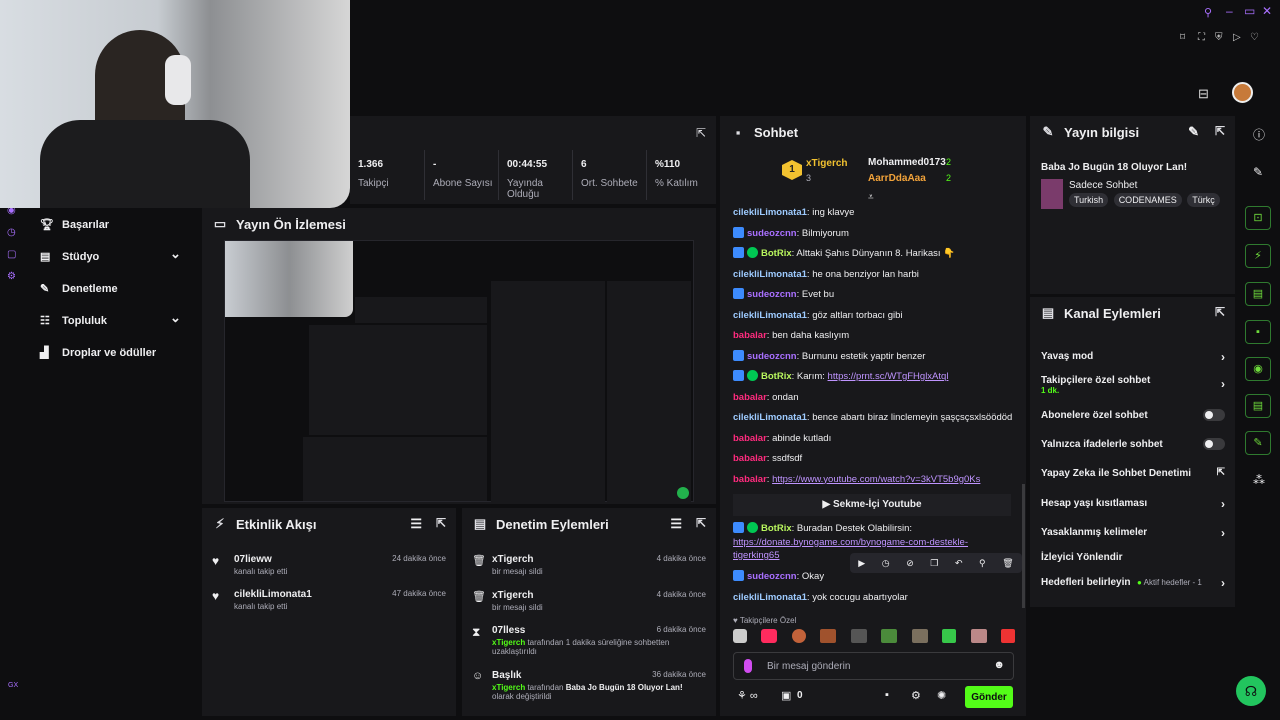 Image resolution: width=1280 pixels, height=720 pixels. I want to click on tool-chat-icon: ▪, so click(1258, 332).